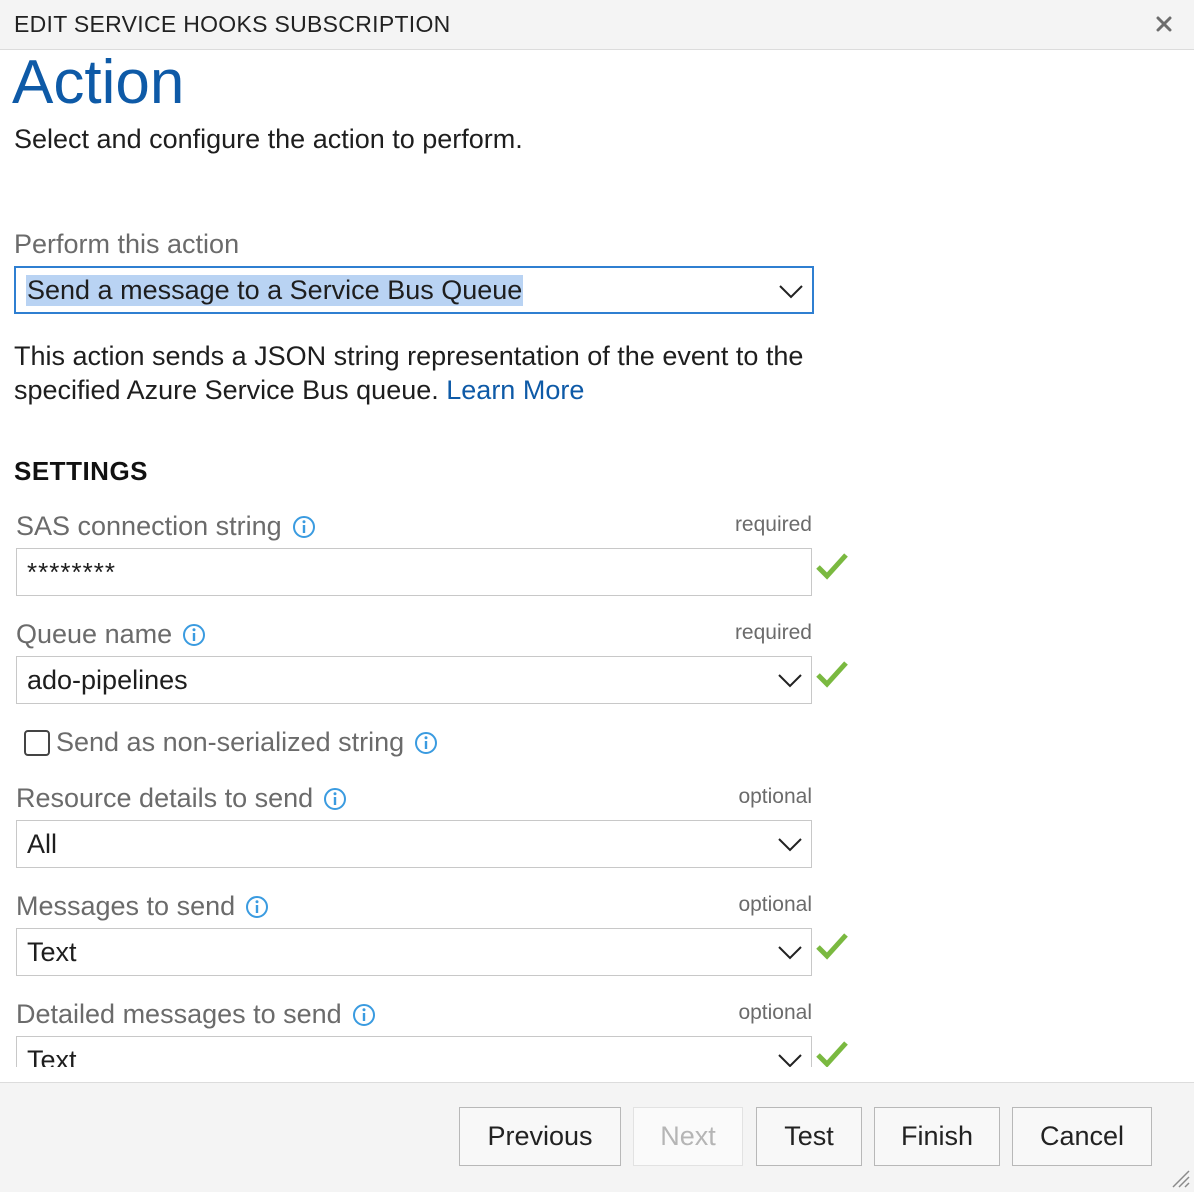  I want to click on action-label: Perform this action, so click(126, 244).